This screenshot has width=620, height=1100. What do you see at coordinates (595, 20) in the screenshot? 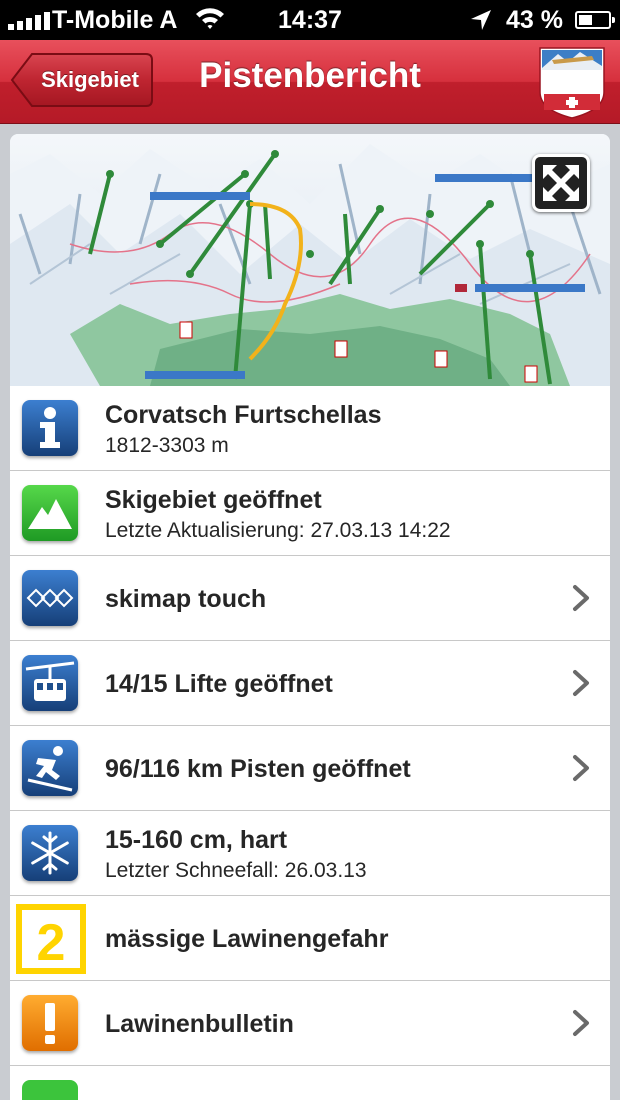
I see `battery-icon` at bounding box center [595, 20].